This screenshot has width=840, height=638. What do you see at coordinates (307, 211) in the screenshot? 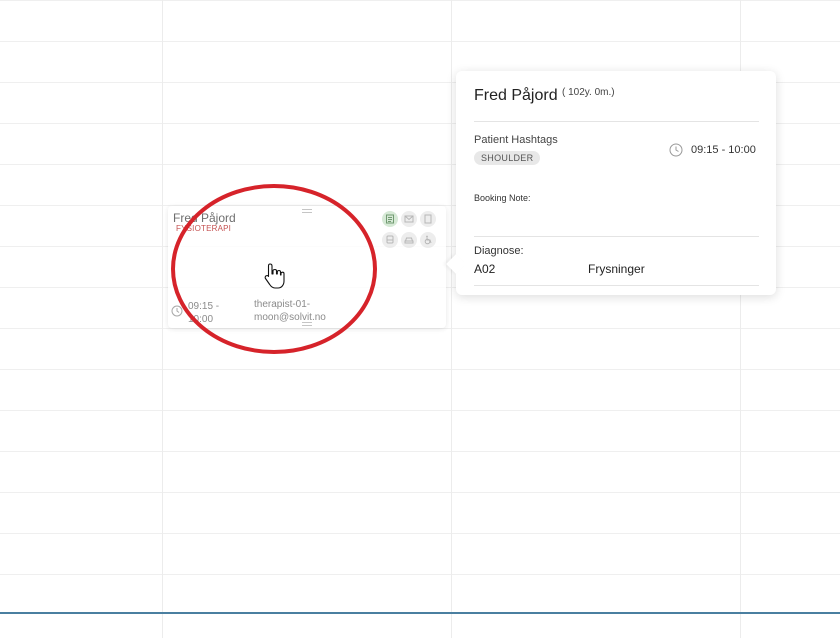
I see `resize-handle-top` at bounding box center [307, 211].